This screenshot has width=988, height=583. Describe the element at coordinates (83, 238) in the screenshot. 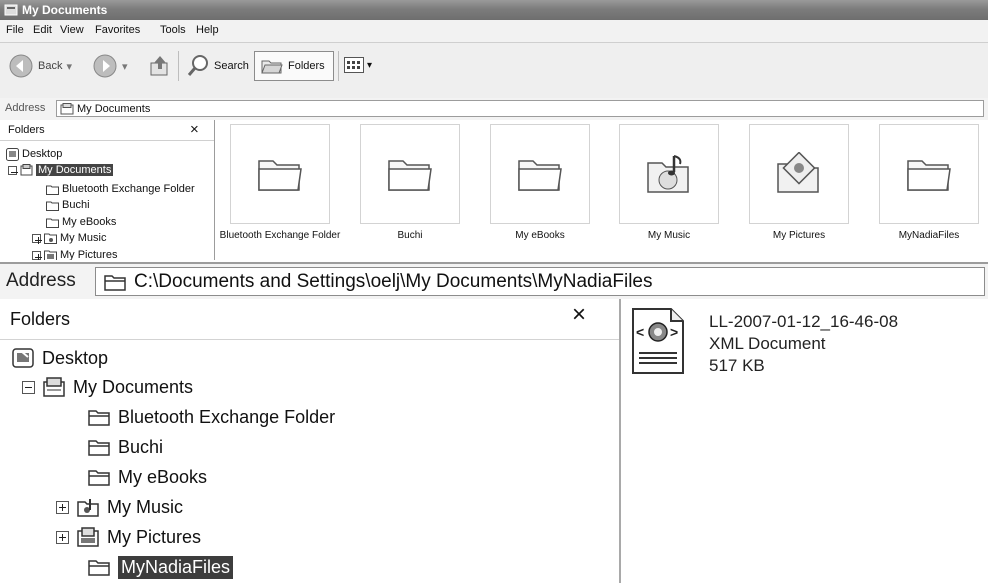

I see `tree-item-label: My Music` at that location.